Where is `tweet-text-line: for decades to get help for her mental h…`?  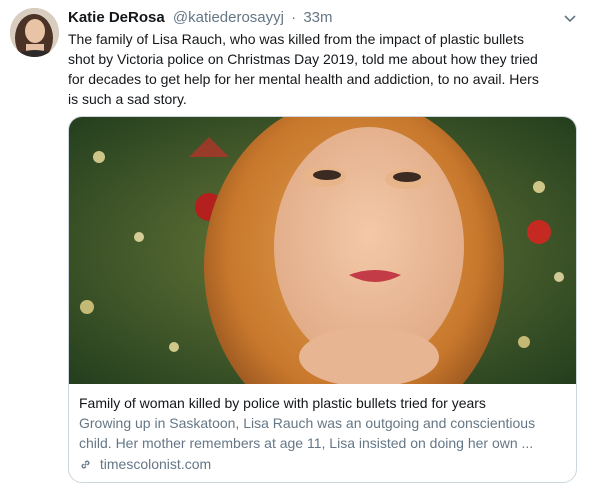 tweet-text-line: for decades to get help for her mental h… is located at coordinates (303, 79).